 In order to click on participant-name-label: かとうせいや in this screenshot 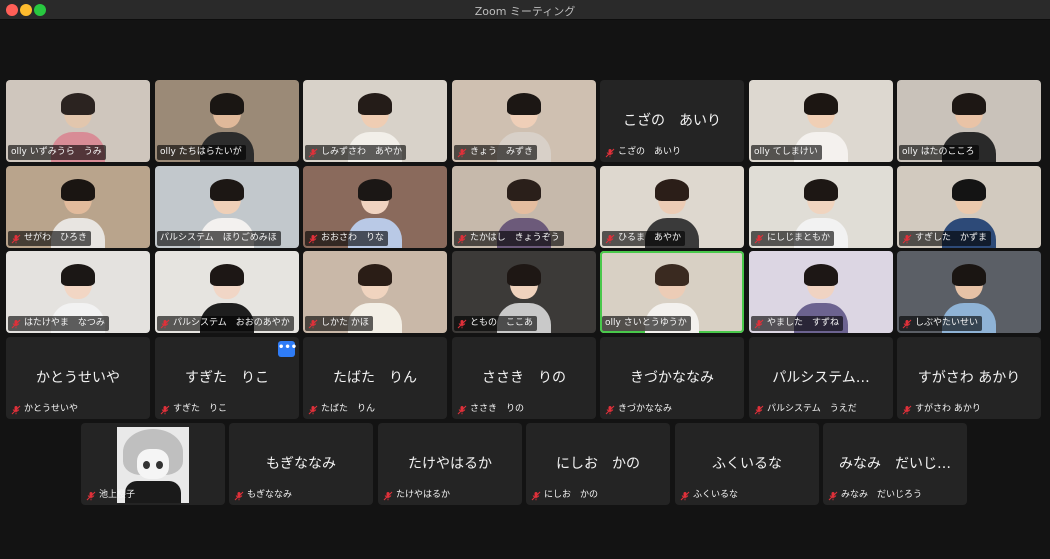, I will do `click(45, 409)`.